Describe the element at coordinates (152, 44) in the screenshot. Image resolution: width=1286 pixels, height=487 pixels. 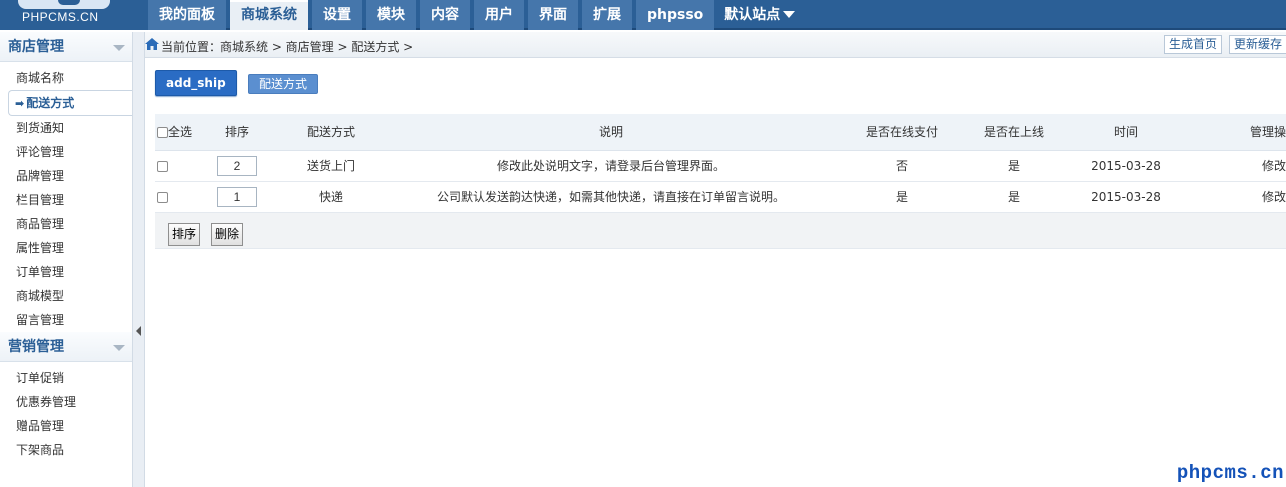
I see `home-icon` at that location.